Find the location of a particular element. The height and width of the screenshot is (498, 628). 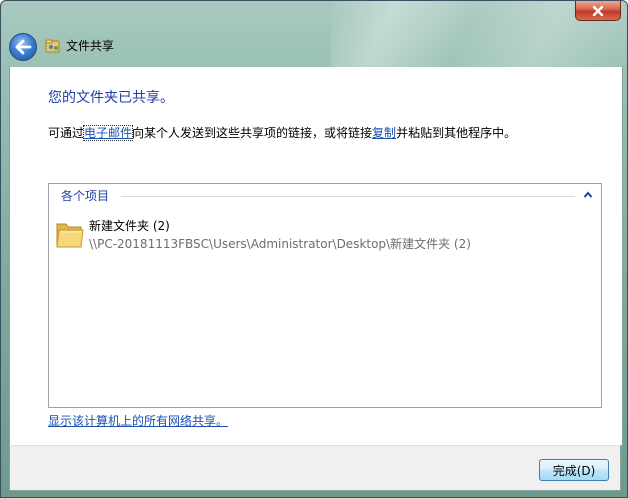

group-header-label: 各个项目 is located at coordinates (85, 196).